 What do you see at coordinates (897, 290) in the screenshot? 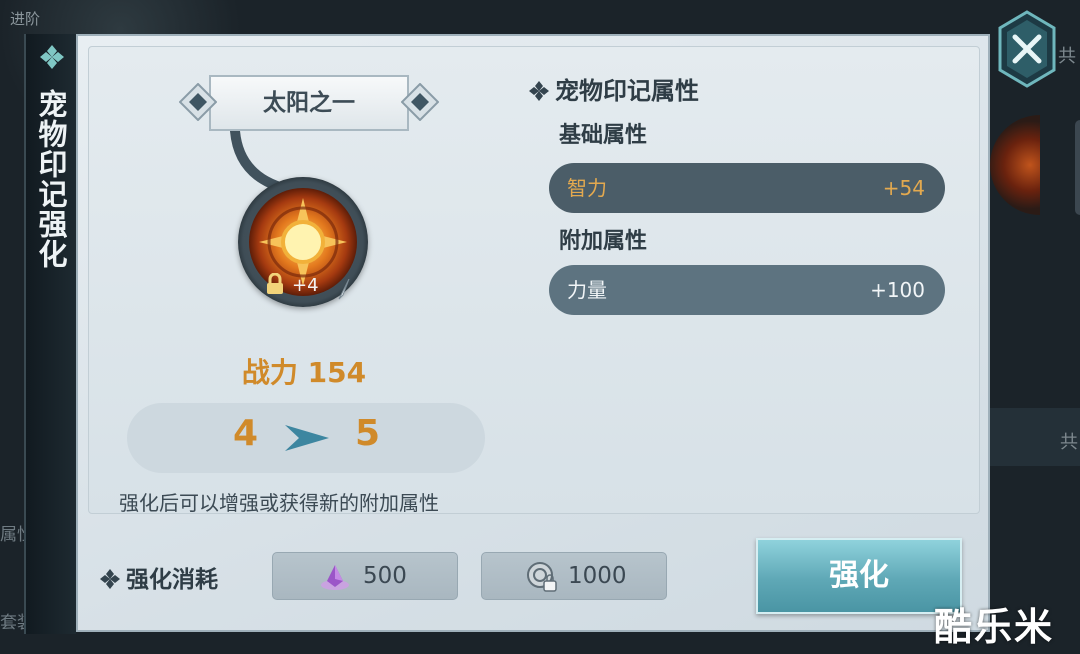
I see `attribute-value: +100` at bounding box center [897, 290].